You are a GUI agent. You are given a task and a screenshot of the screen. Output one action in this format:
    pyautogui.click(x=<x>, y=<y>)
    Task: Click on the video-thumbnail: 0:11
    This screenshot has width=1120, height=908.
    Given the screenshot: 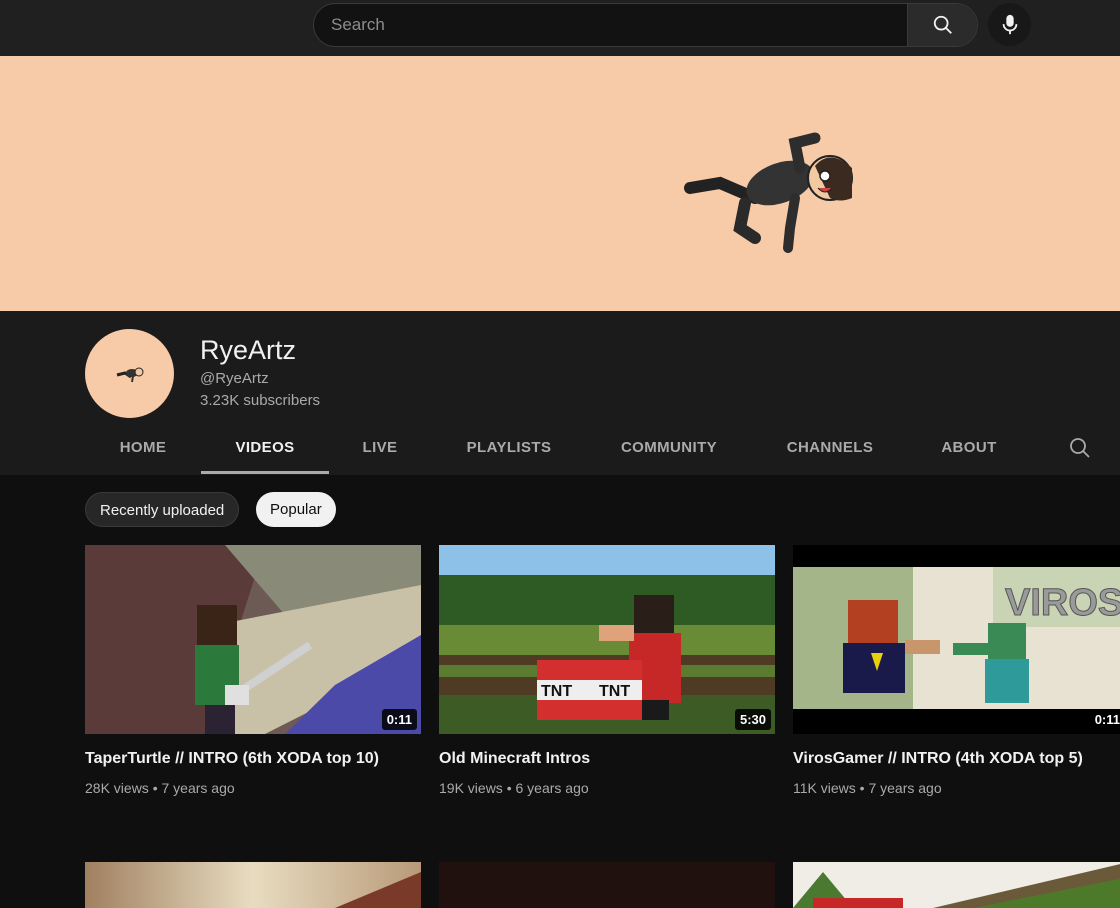 What is the action you would take?
    pyautogui.click(x=253, y=639)
    